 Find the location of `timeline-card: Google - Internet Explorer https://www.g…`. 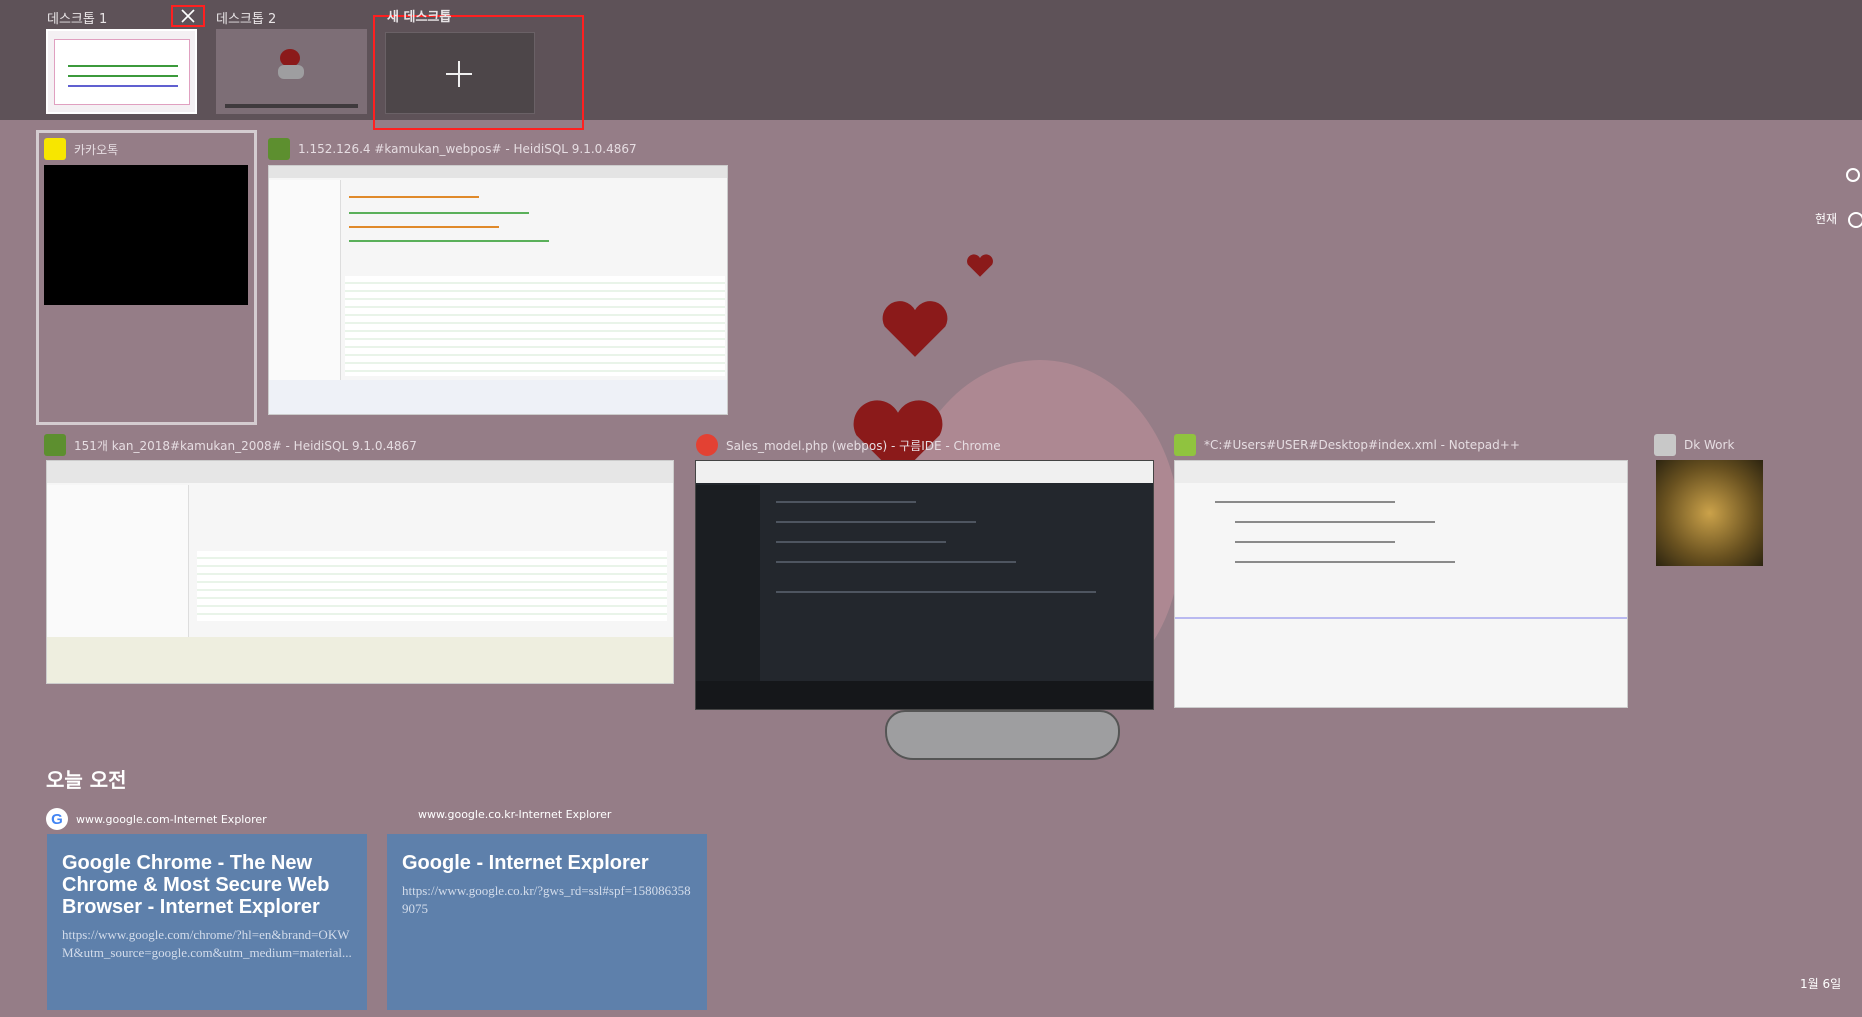

timeline-card: Google - Internet Explorer https://www.g… is located at coordinates (547, 922).